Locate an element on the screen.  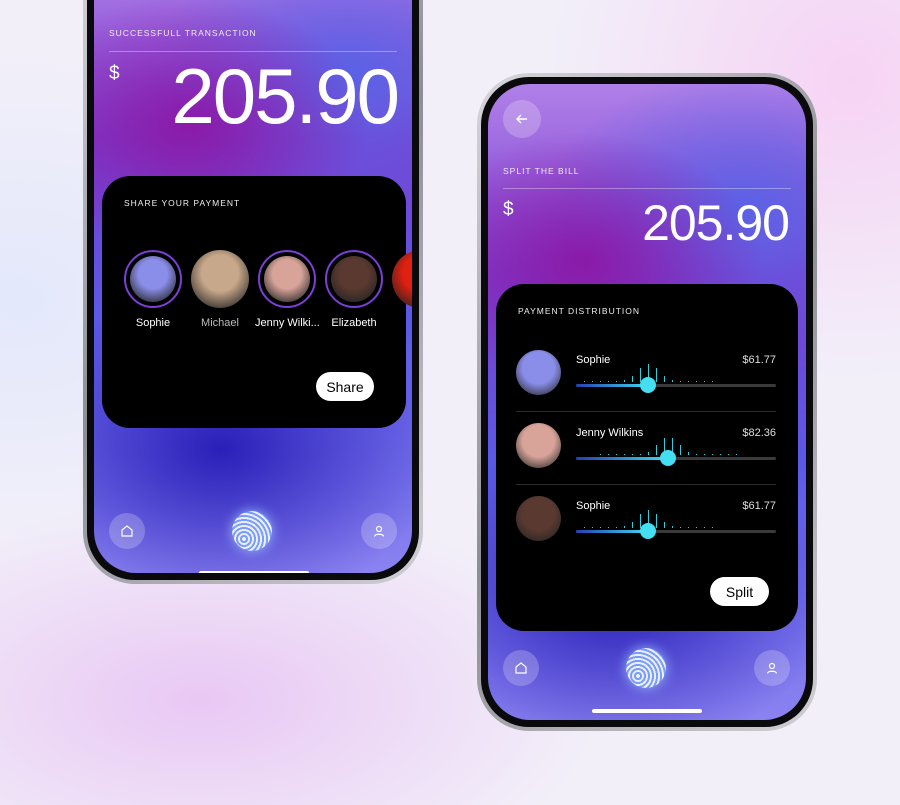
divider is located at coordinates (647, 188).